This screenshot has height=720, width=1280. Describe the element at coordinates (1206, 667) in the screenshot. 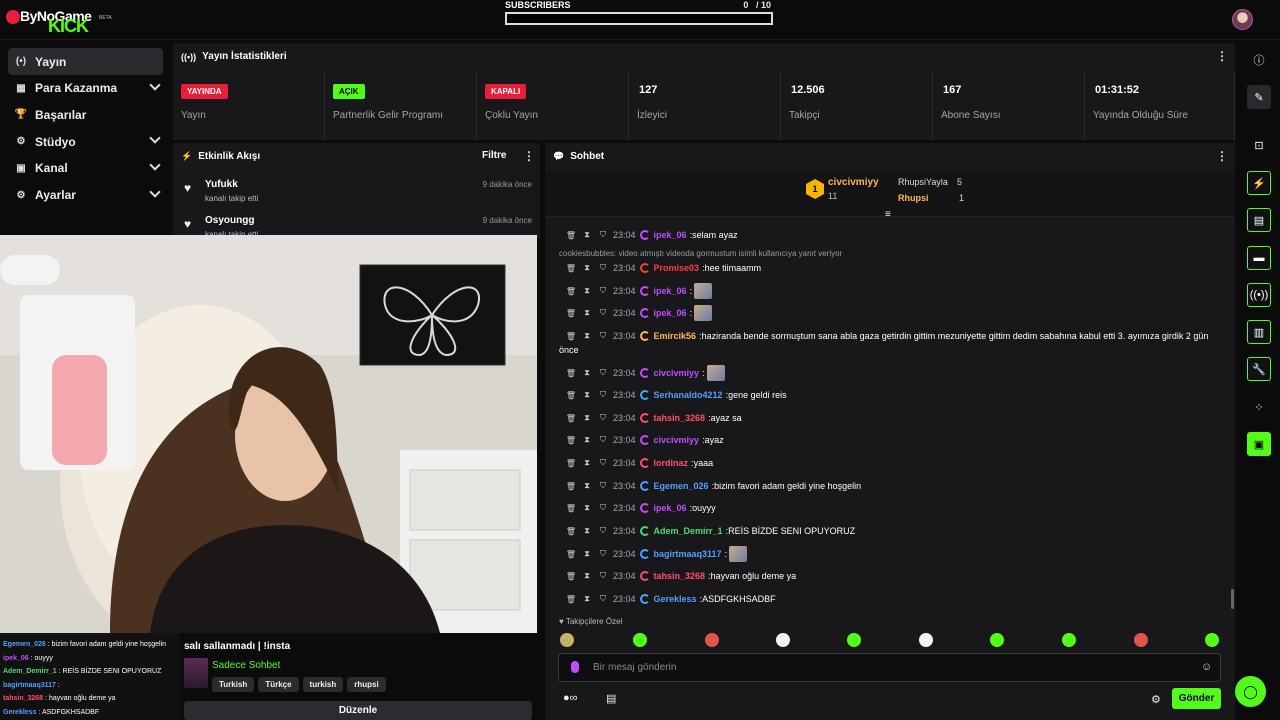

I see `emoji-picker-icon: ☺` at that location.